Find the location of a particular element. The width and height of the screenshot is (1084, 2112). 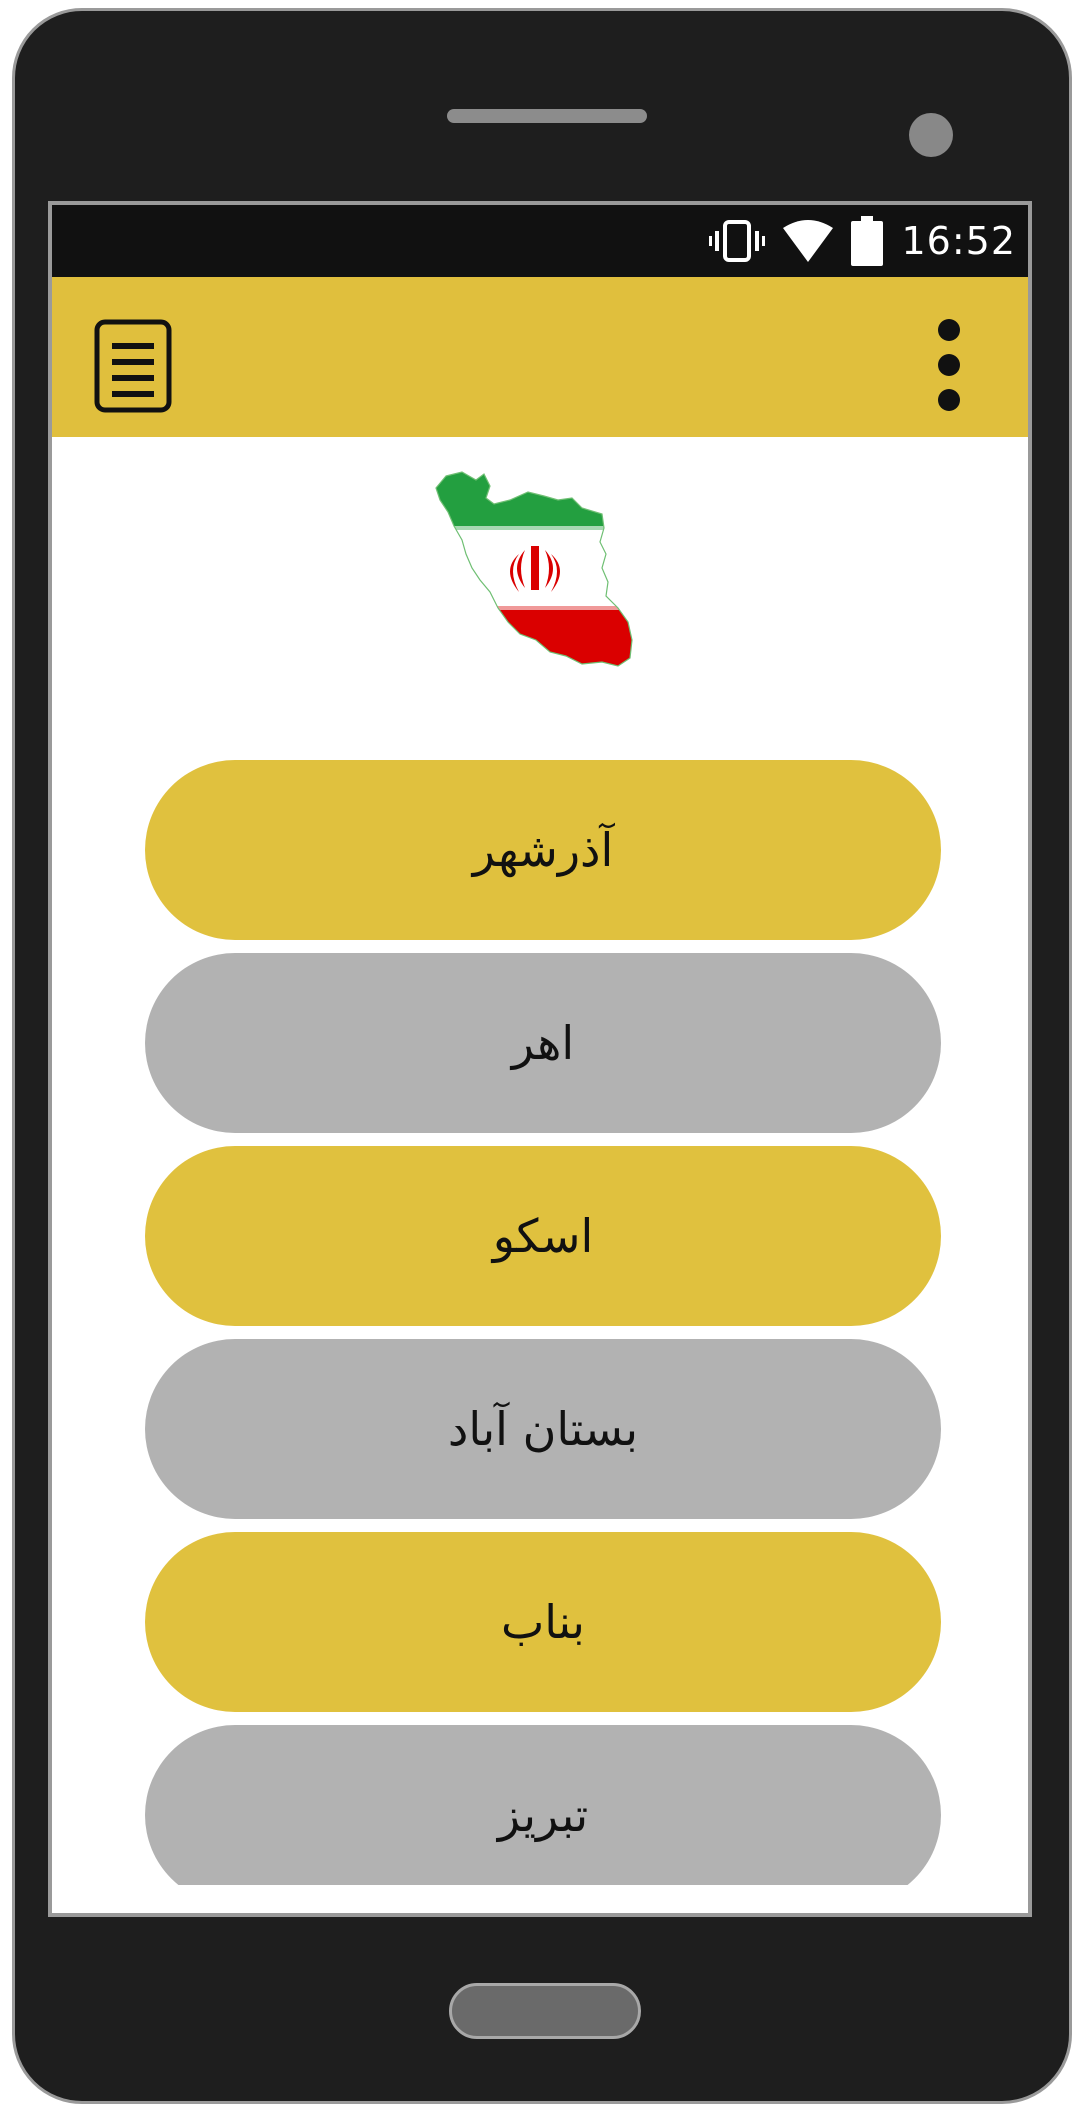

city-button-azarshahr: آذرشهر is located at coordinates (543, 850).